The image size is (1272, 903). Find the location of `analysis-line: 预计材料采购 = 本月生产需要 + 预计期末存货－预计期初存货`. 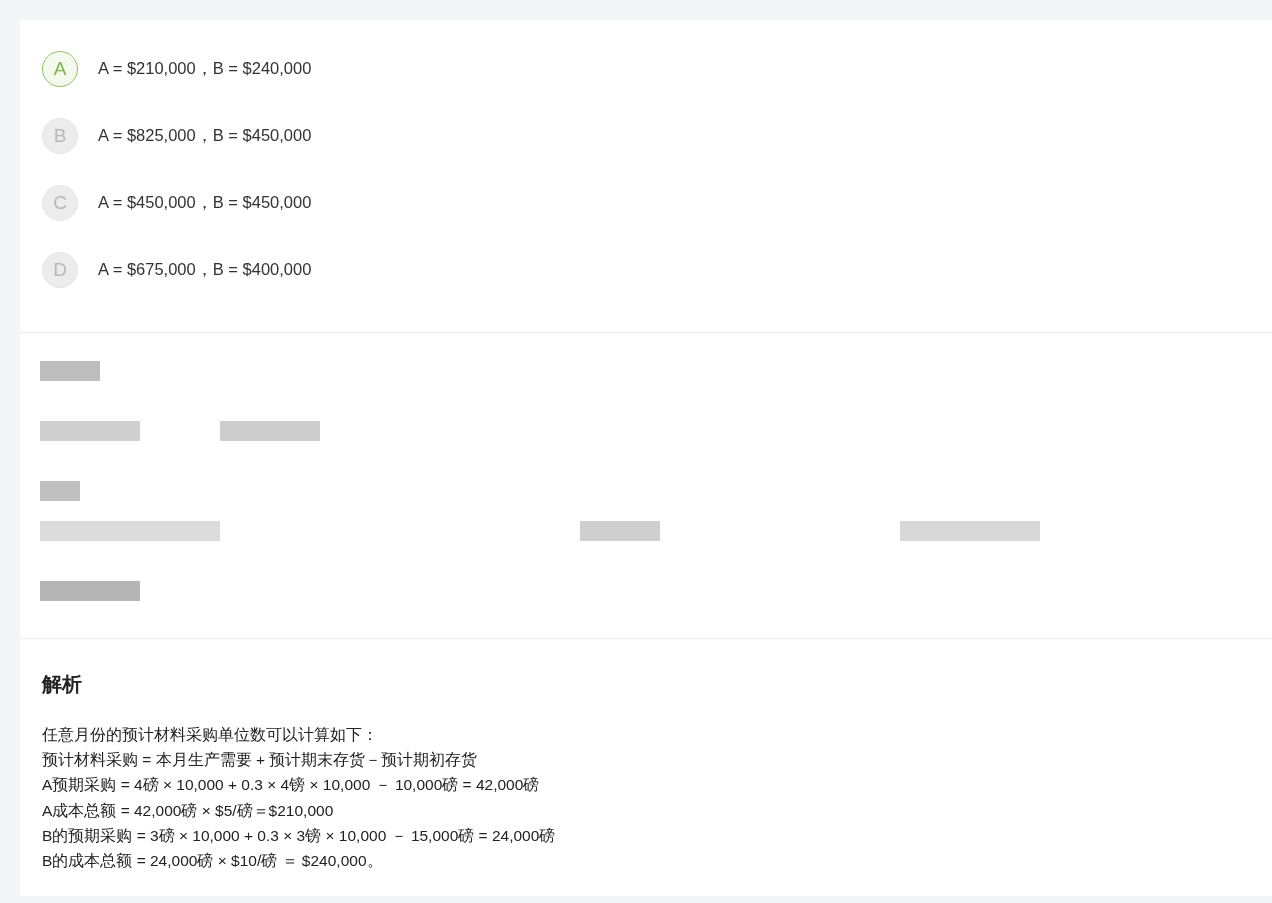

analysis-line: 预计材料采购 = 本月生产需要 + 预计期末存货－预计期初存货 is located at coordinates (260, 760).